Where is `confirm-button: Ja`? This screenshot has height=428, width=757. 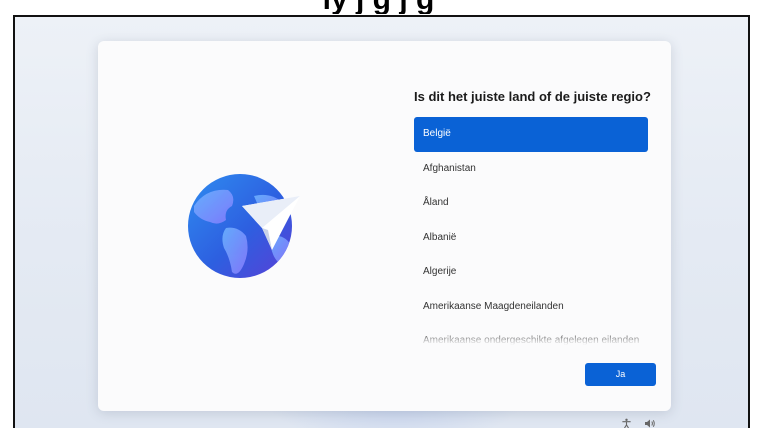
confirm-button: Ja is located at coordinates (620, 374).